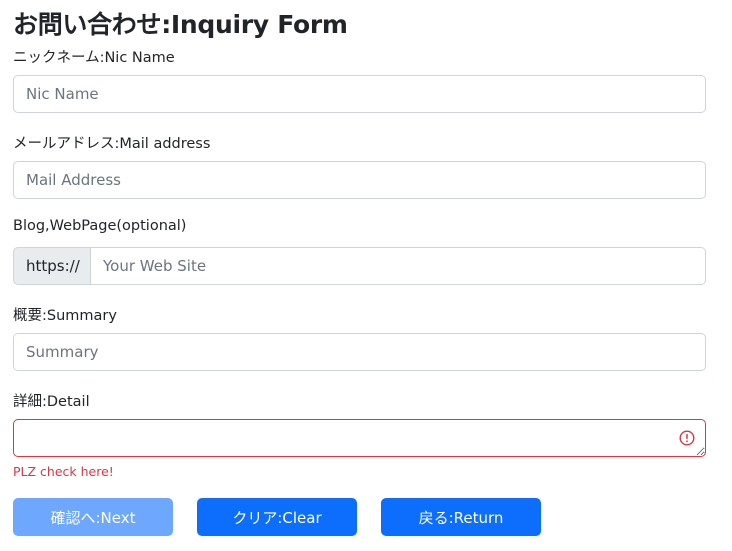 This screenshot has width=732, height=551. Describe the element at coordinates (359, 94) in the screenshot. I see `nickname-input` at that location.